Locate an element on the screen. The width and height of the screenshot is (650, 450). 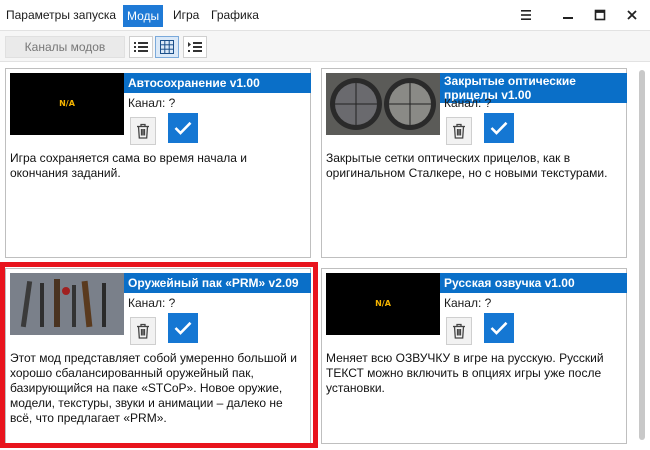
close-icon is located at coordinates (632, 15).